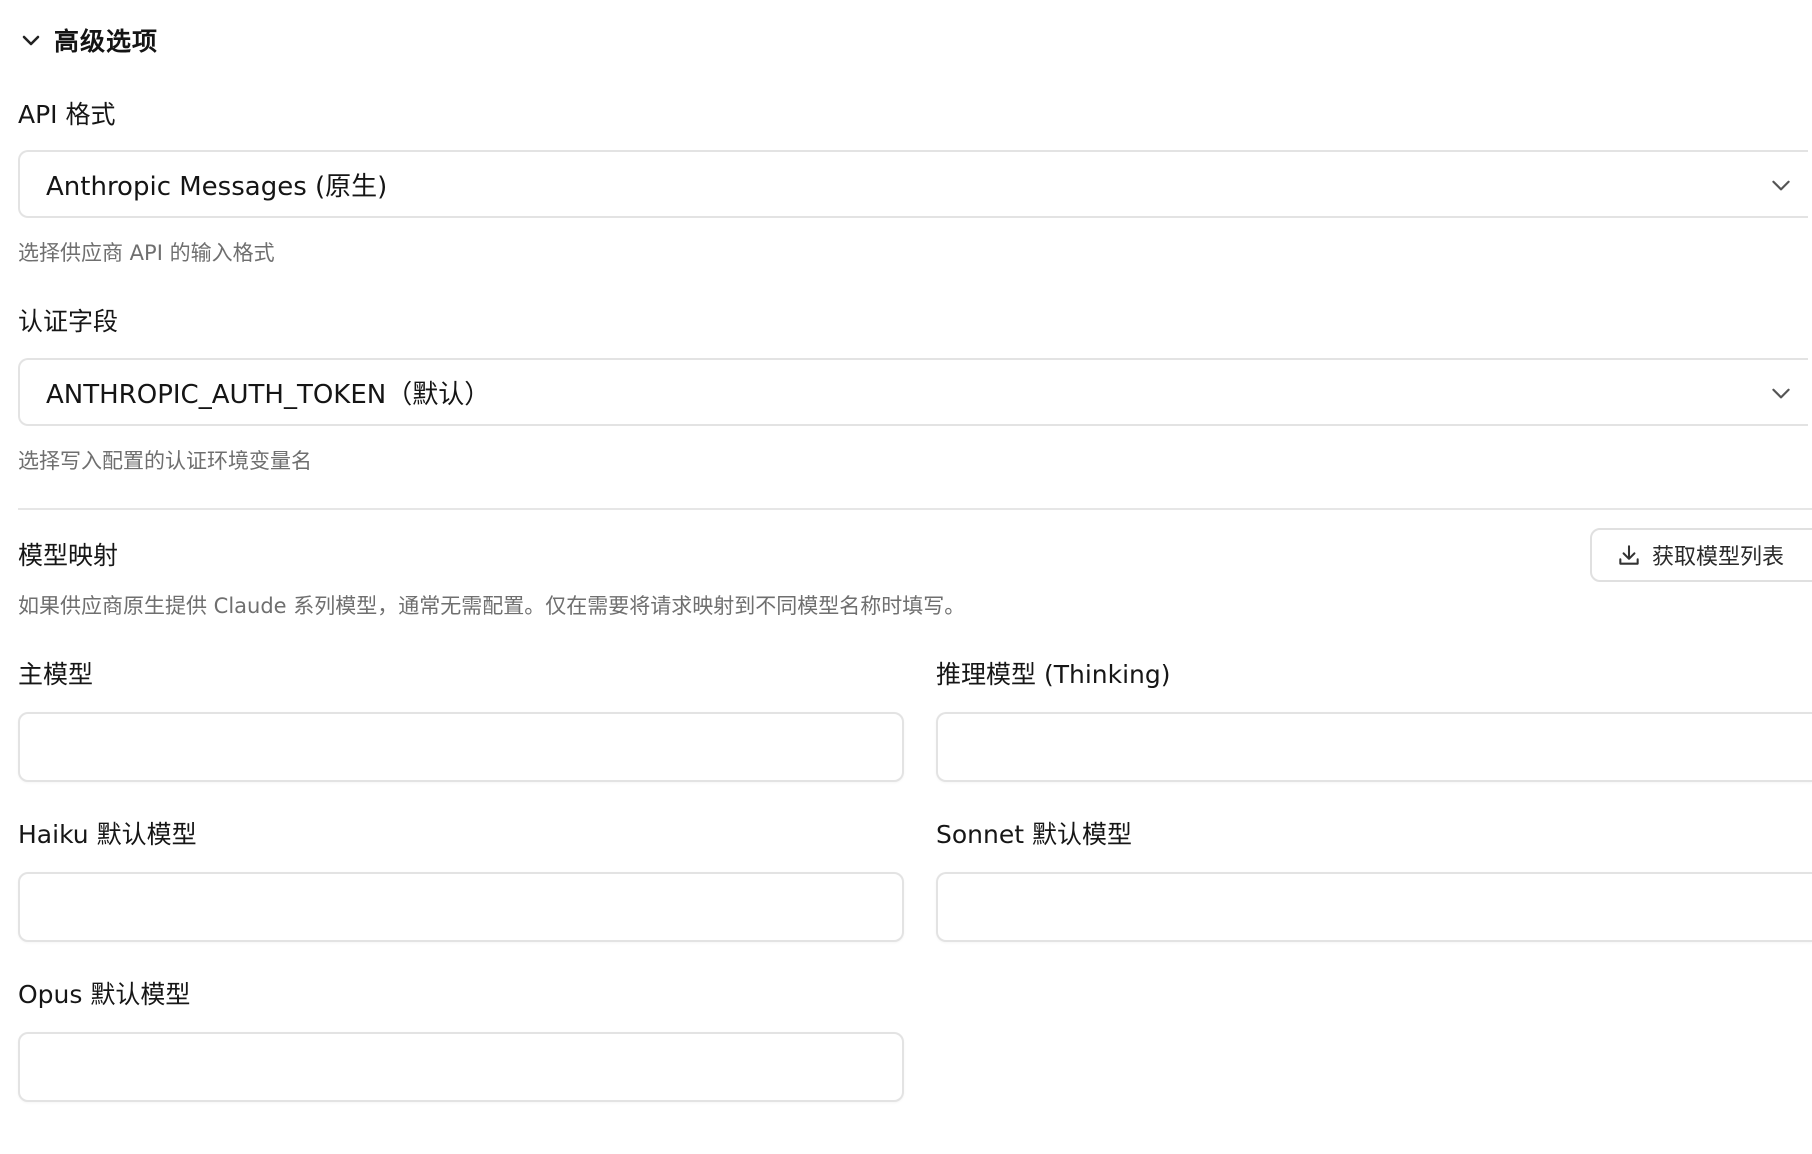 The height and width of the screenshot is (1154, 1812). What do you see at coordinates (106, 41) in the screenshot?
I see `section-title: 高级选项` at bounding box center [106, 41].